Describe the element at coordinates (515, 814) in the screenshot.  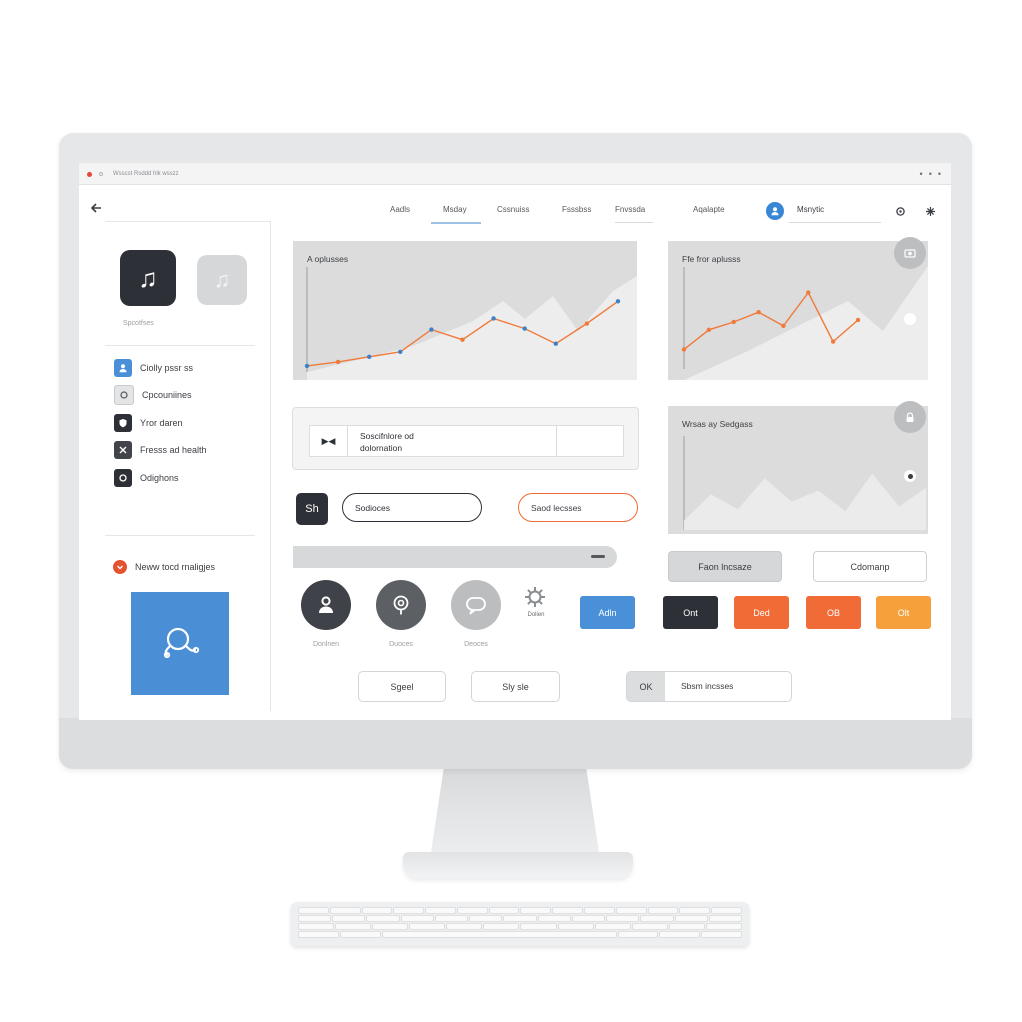
I see `monitor-stand-neck` at that location.